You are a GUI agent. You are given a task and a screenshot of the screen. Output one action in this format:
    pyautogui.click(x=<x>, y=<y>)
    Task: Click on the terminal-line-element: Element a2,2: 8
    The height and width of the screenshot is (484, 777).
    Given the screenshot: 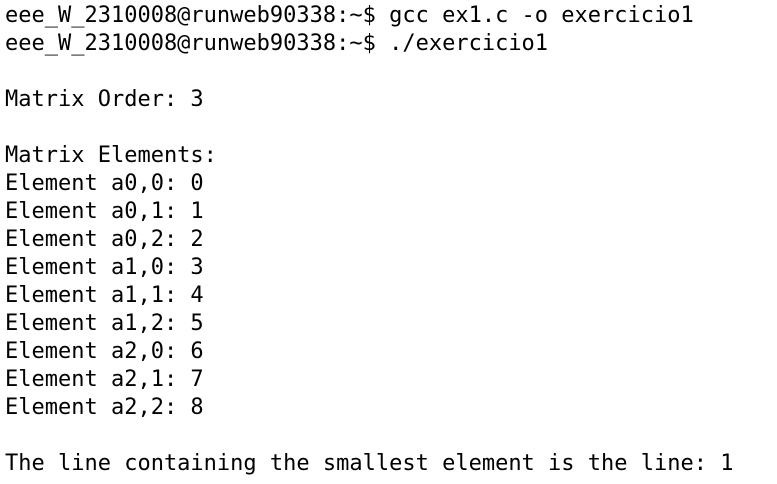 What is the action you would take?
    pyautogui.click(x=104, y=407)
    